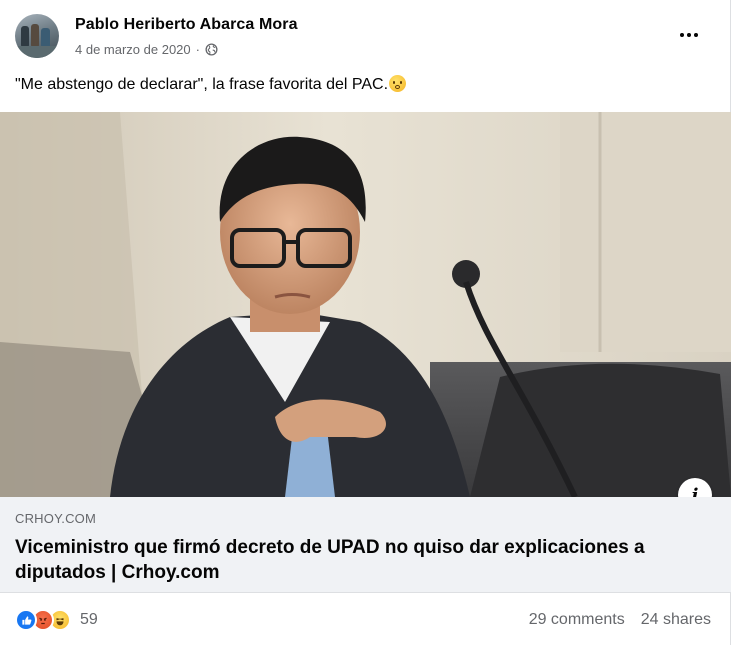  Describe the element at coordinates (37, 36) in the screenshot. I see `author-avatar` at that location.